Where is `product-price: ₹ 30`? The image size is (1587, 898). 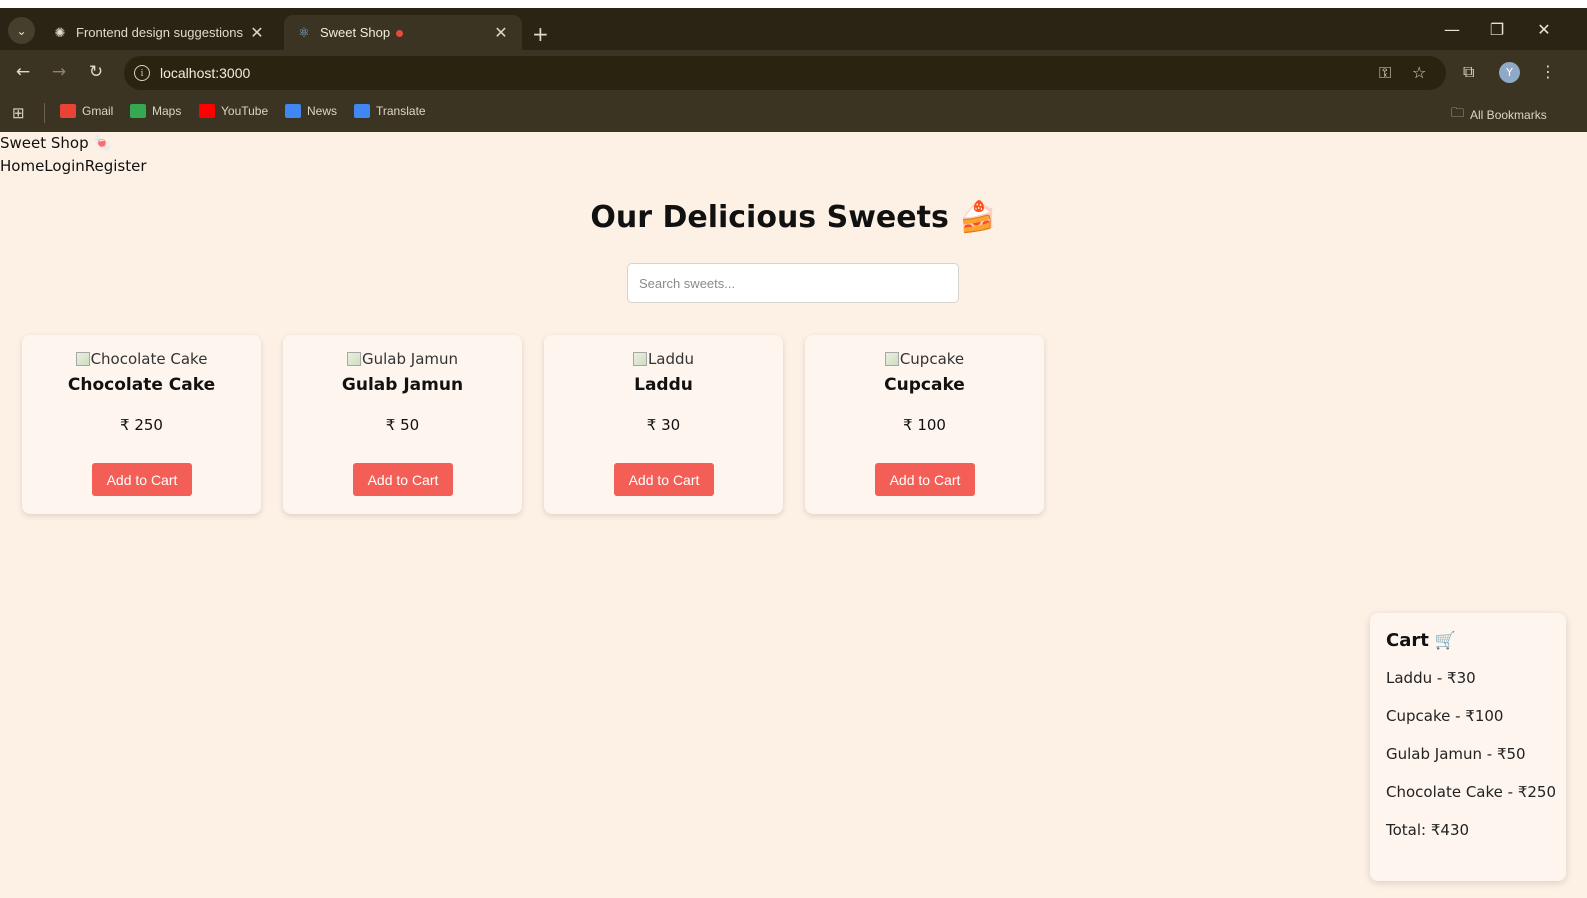
product-price: ₹ 30 is located at coordinates (663, 425).